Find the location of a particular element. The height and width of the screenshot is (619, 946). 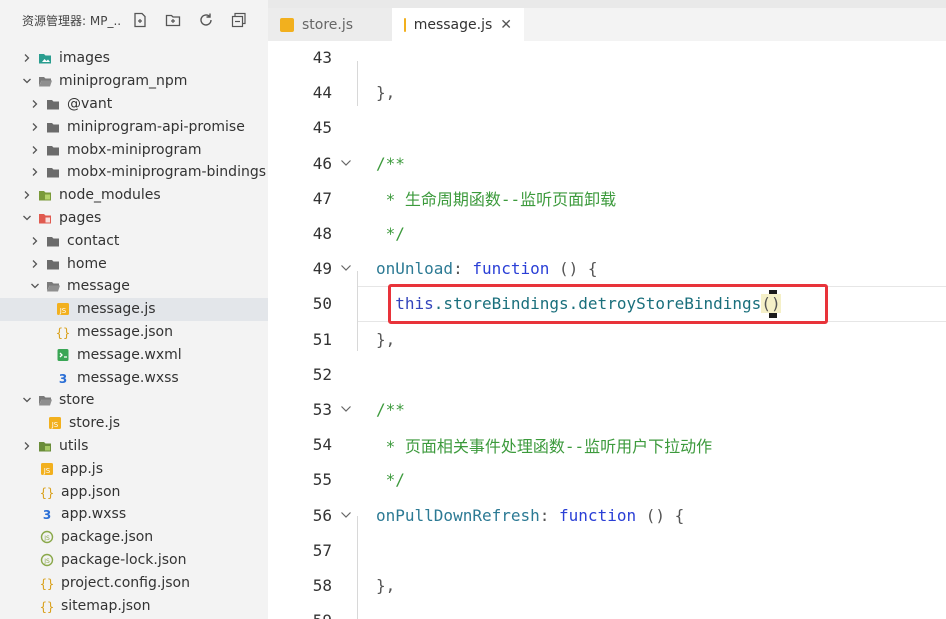

tree-item-miniprogram-npm: miniprogram_npm is located at coordinates (134, 81).